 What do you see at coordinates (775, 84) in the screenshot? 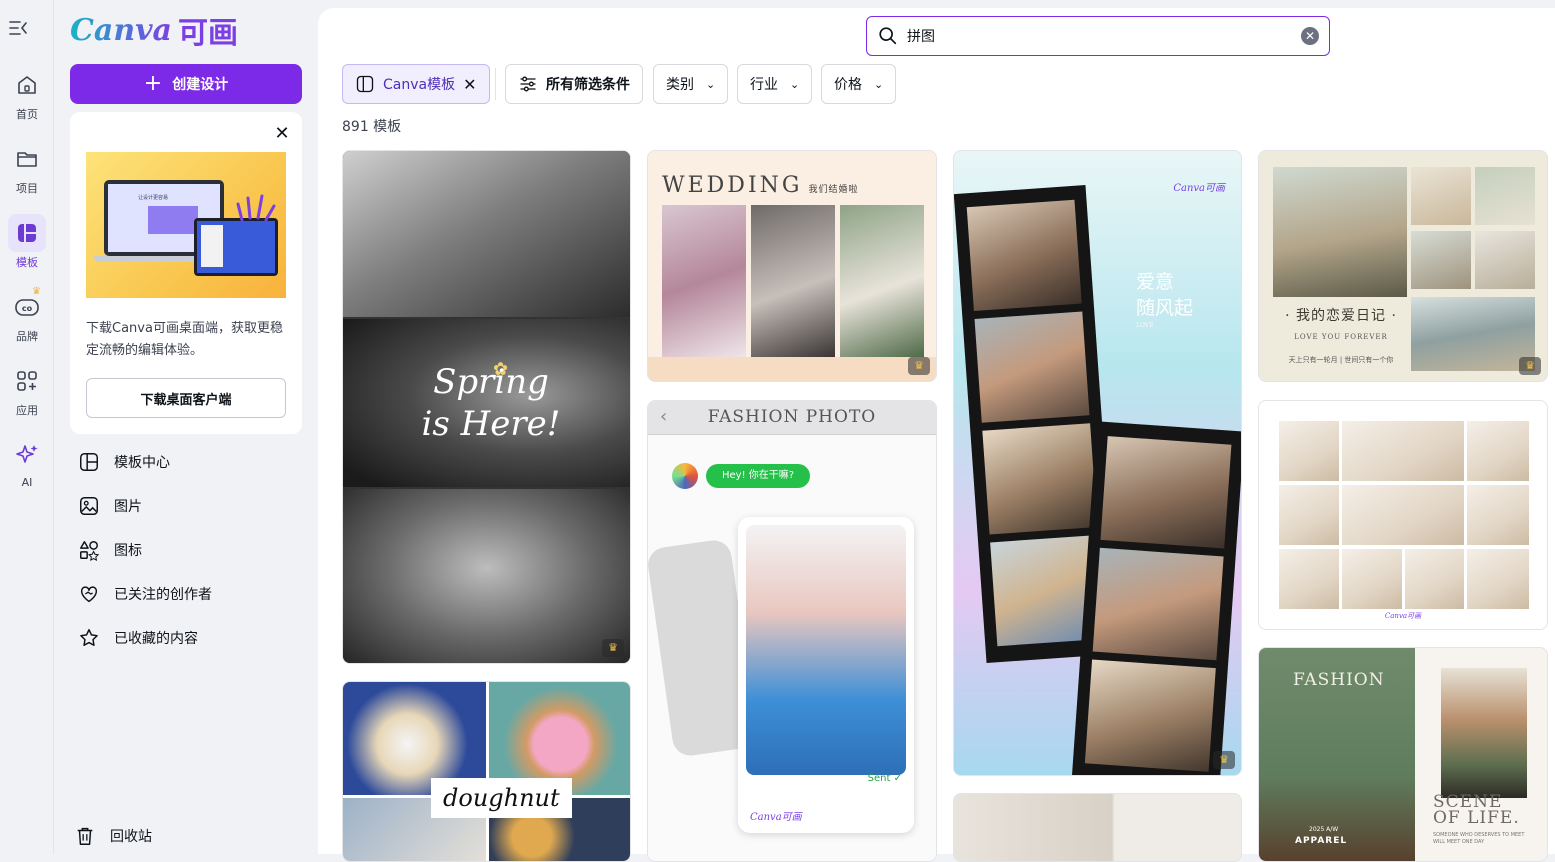
I see `industry-dropdown: 行业 ⌄` at bounding box center [775, 84].